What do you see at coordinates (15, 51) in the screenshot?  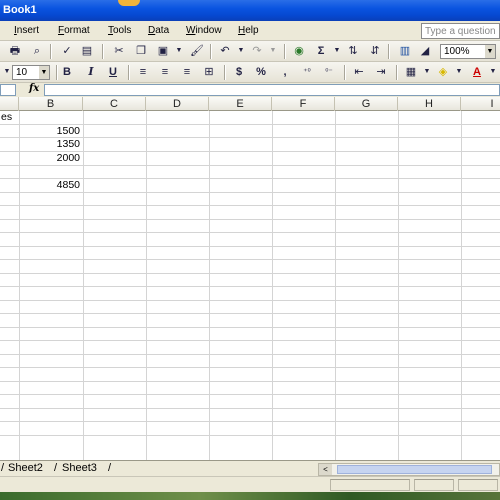 I see `print-icon: 🖶` at bounding box center [15, 51].